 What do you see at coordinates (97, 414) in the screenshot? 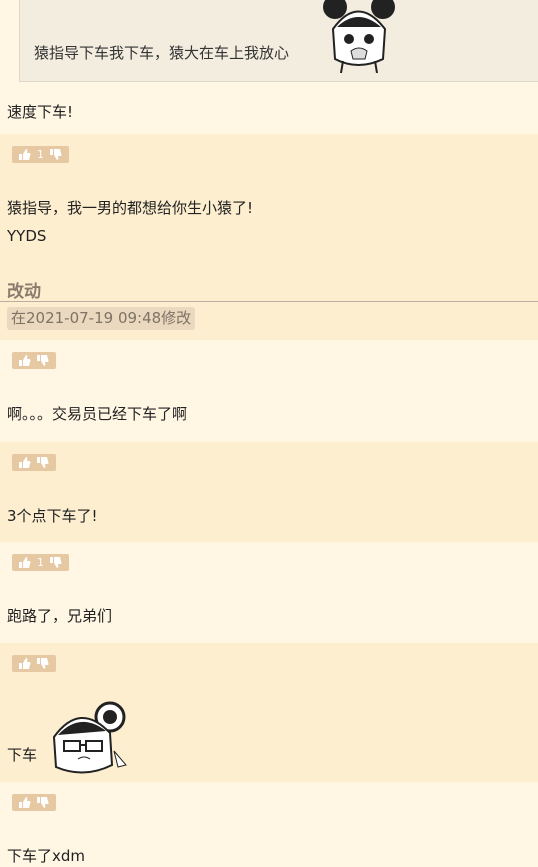
I see `post-text: 啊。。。交易员已经下车了啊` at bounding box center [97, 414].